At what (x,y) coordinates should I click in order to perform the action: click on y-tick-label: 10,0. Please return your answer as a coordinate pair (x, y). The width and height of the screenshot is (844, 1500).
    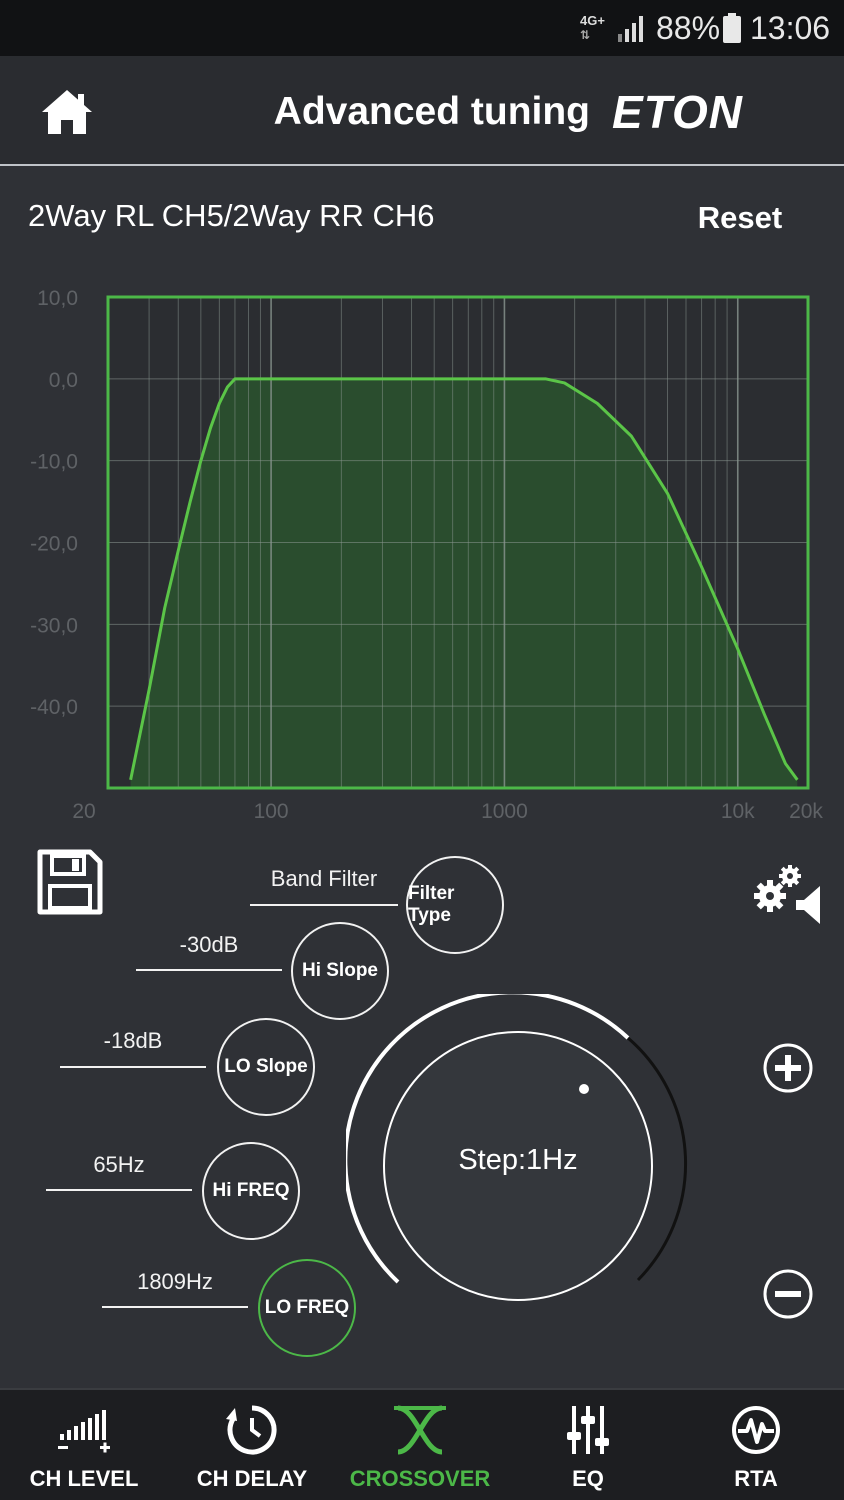
    Looking at the image, I should click on (57, 298).